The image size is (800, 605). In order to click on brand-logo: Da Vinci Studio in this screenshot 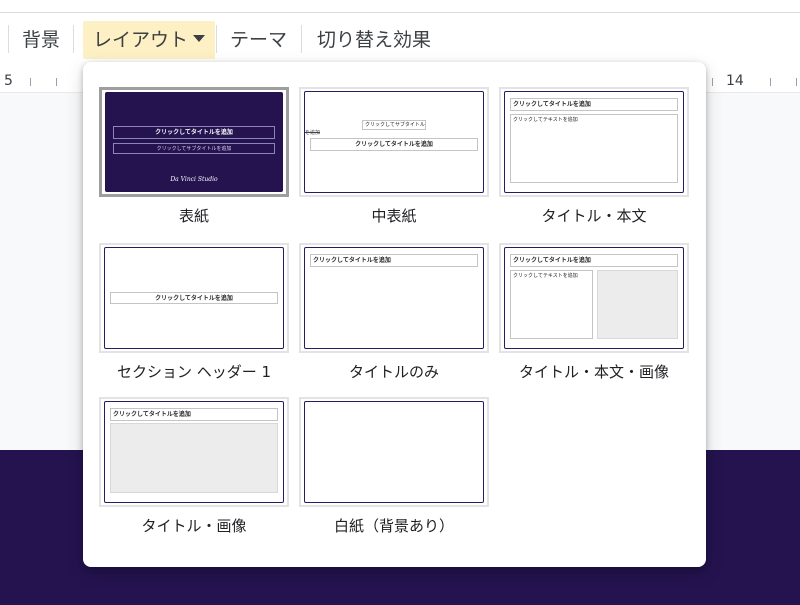, I will do `click(194, 179)`.